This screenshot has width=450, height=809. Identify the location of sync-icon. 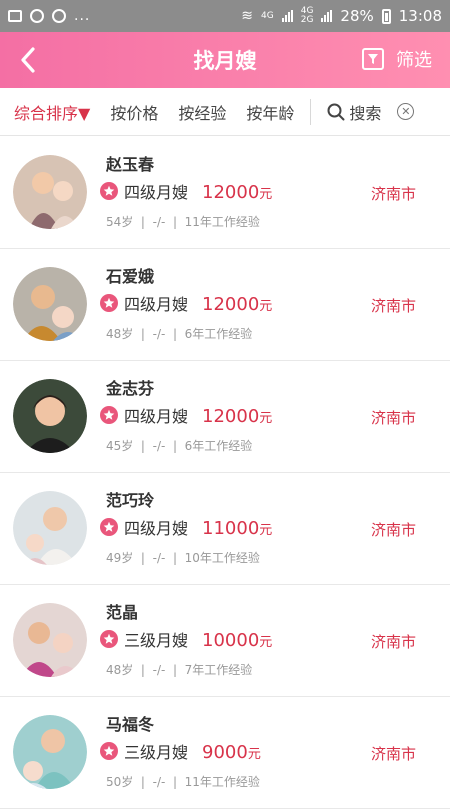
(37, 16).